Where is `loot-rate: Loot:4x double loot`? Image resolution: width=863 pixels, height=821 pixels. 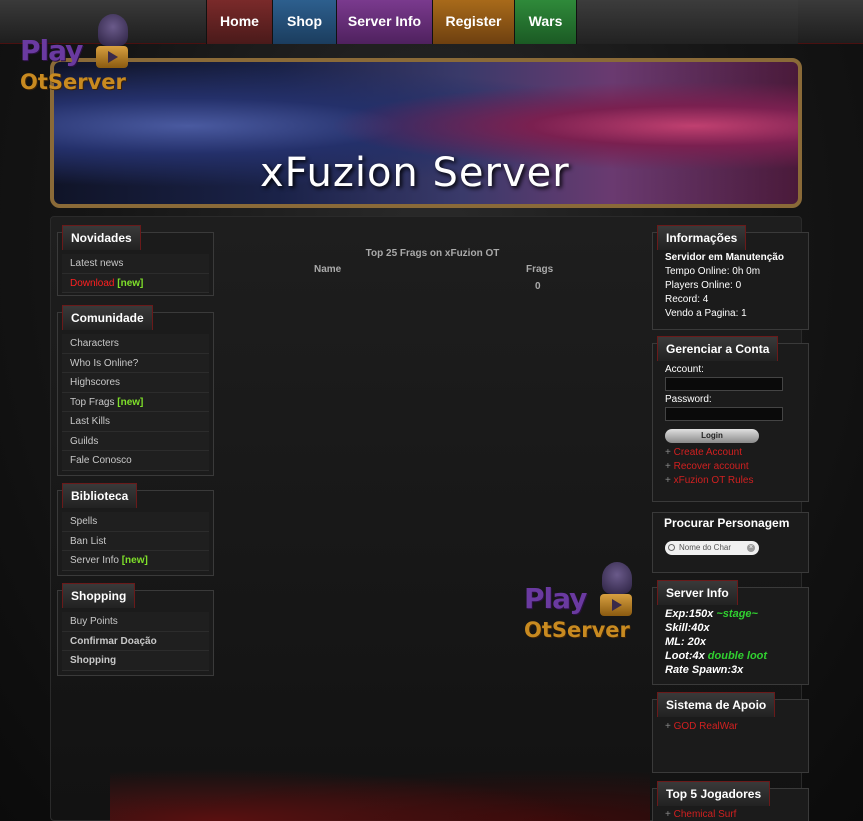
loot-rate: Loot:4x double loot is located at coordinates (730, 656).